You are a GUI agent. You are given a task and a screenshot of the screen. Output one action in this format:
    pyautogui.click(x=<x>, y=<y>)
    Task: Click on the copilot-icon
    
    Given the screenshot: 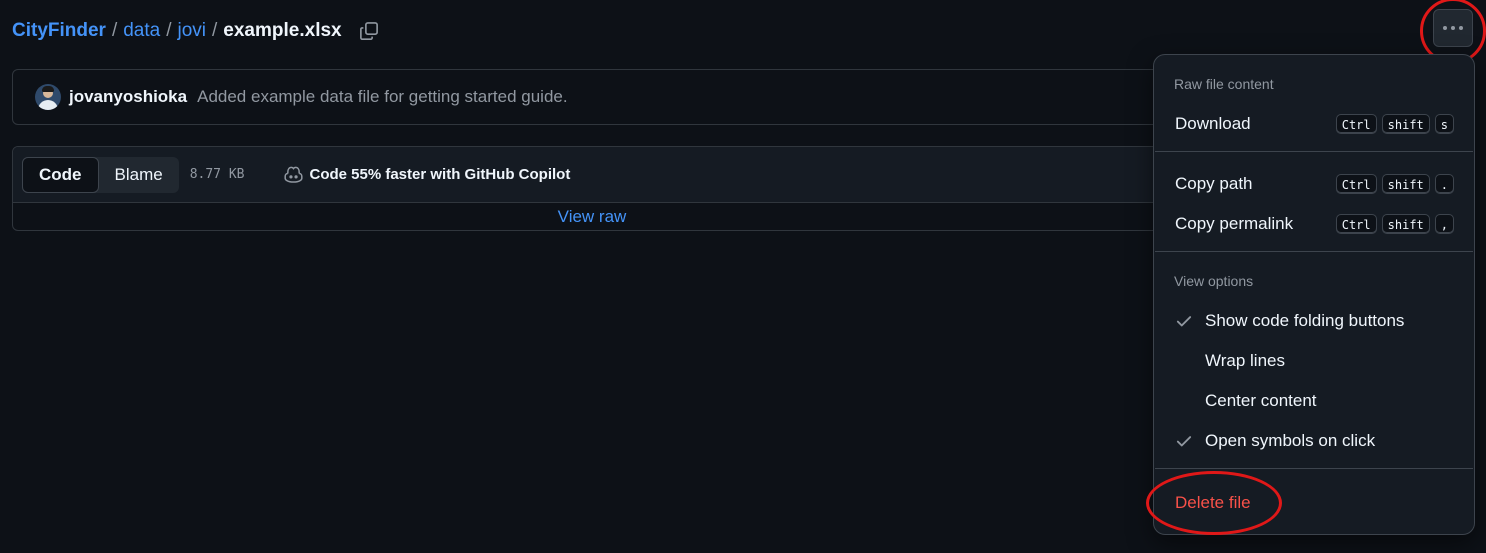 What is the action you would take?
    pyautogui.click(x=294, y=174)
    